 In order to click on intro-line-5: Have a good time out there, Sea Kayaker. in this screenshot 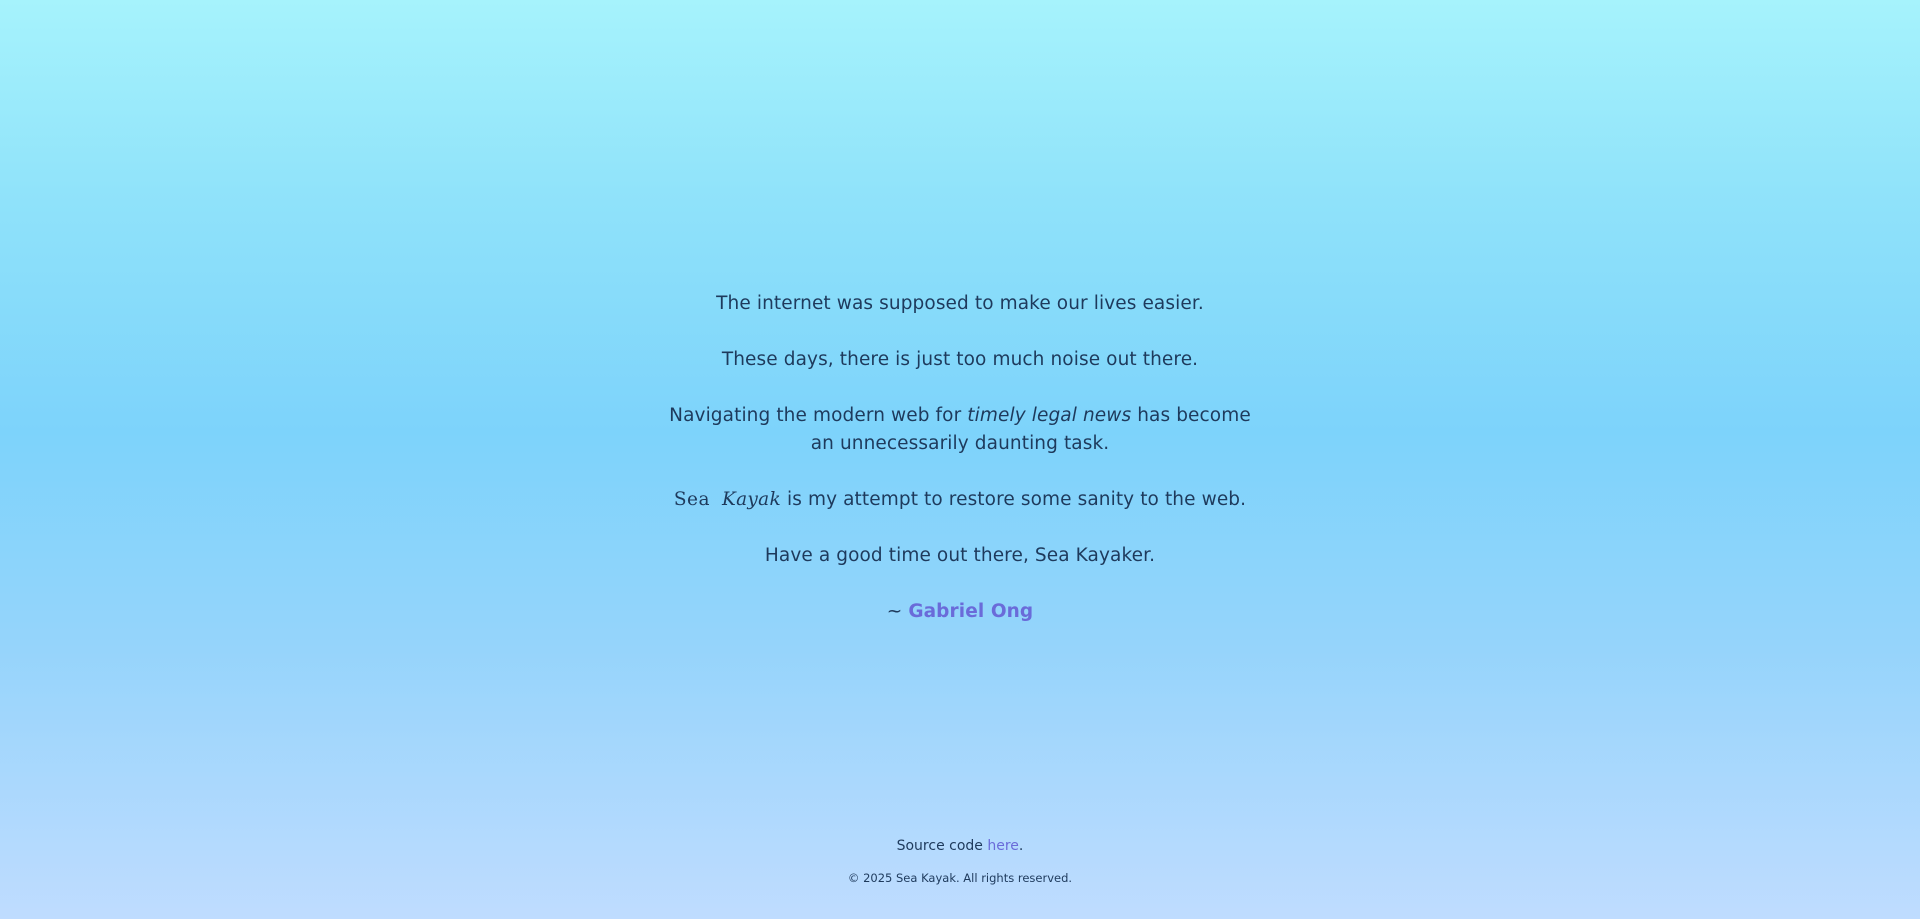, I will do `click(960, 555)`.